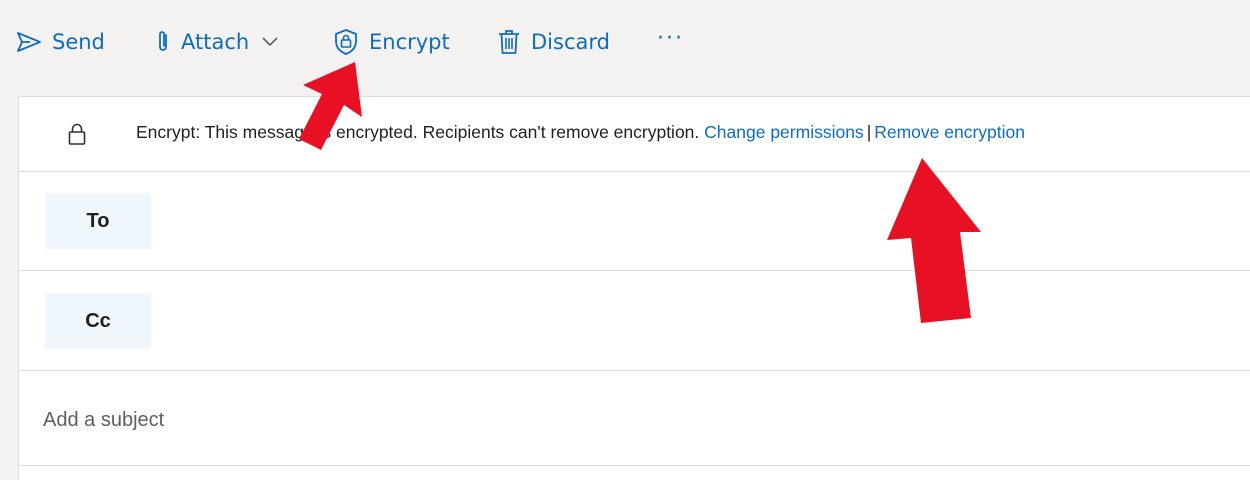 This screenshot has width=1250, height=480. I want to click on chevron-down-icon, so click(270, 42).